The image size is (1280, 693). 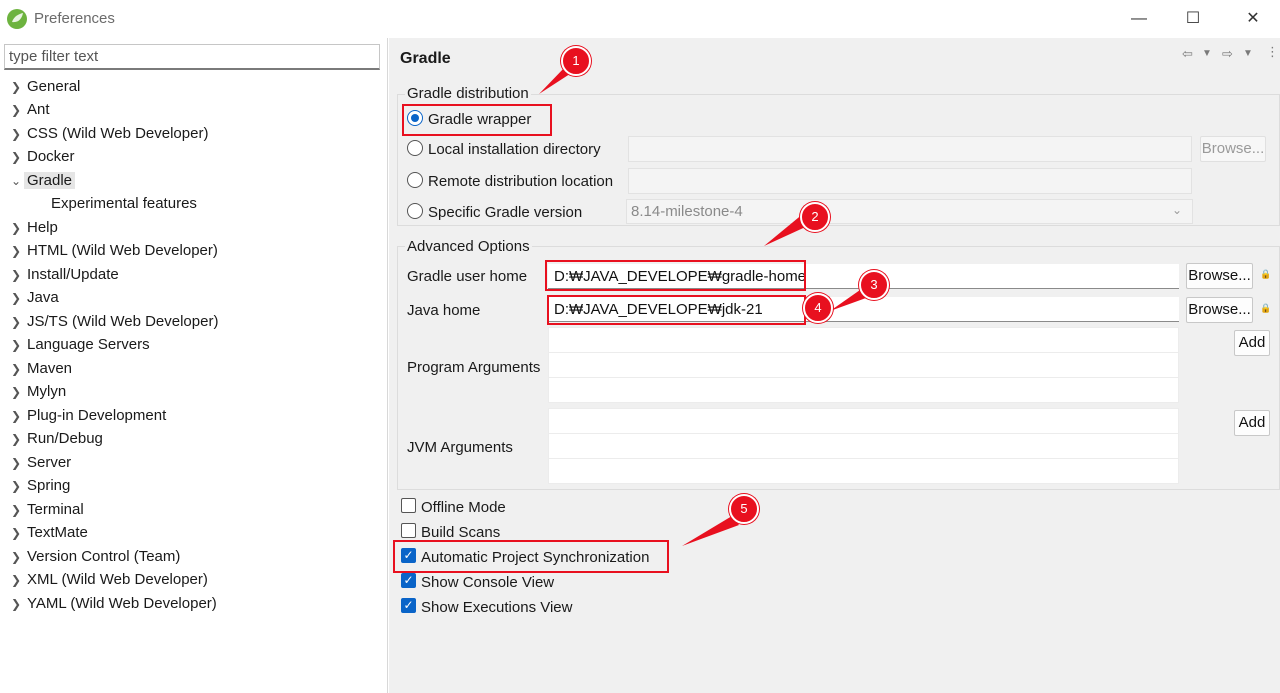 What do you see at coordinates (460, 447) in the screenshot?
I see `jvm-arguments-label: JVM Arguments` at bounding box center [460, 447].